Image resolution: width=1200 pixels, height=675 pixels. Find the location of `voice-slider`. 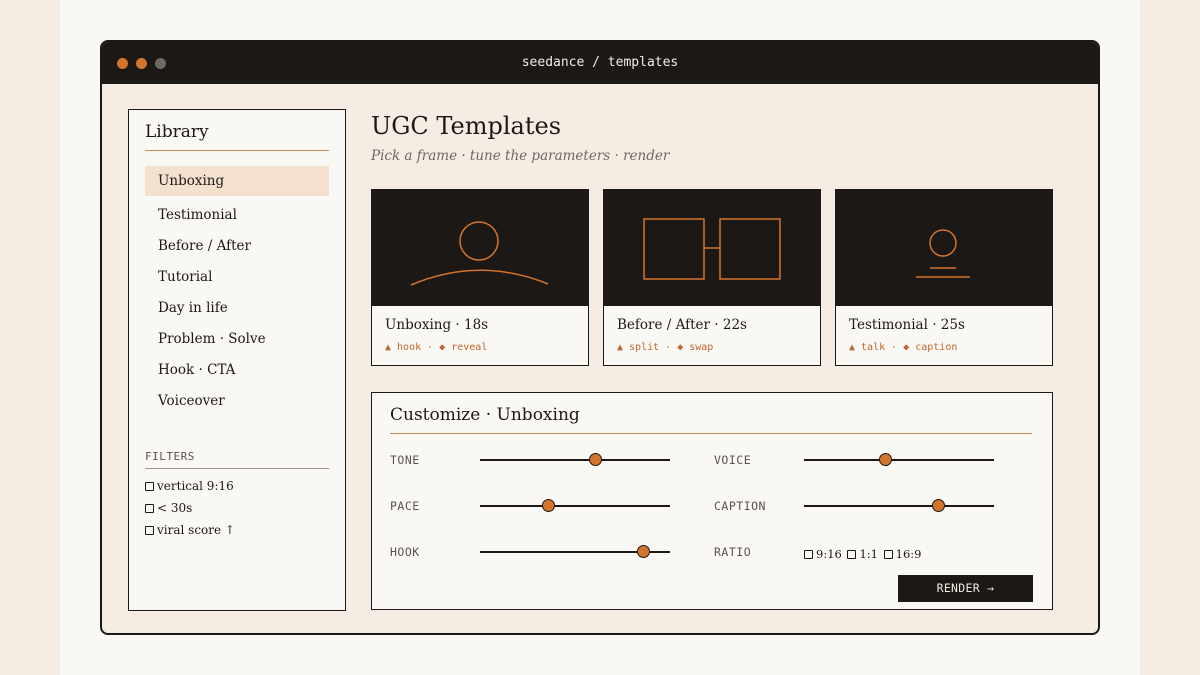

voice-slider is located at coordinates (899, 460).